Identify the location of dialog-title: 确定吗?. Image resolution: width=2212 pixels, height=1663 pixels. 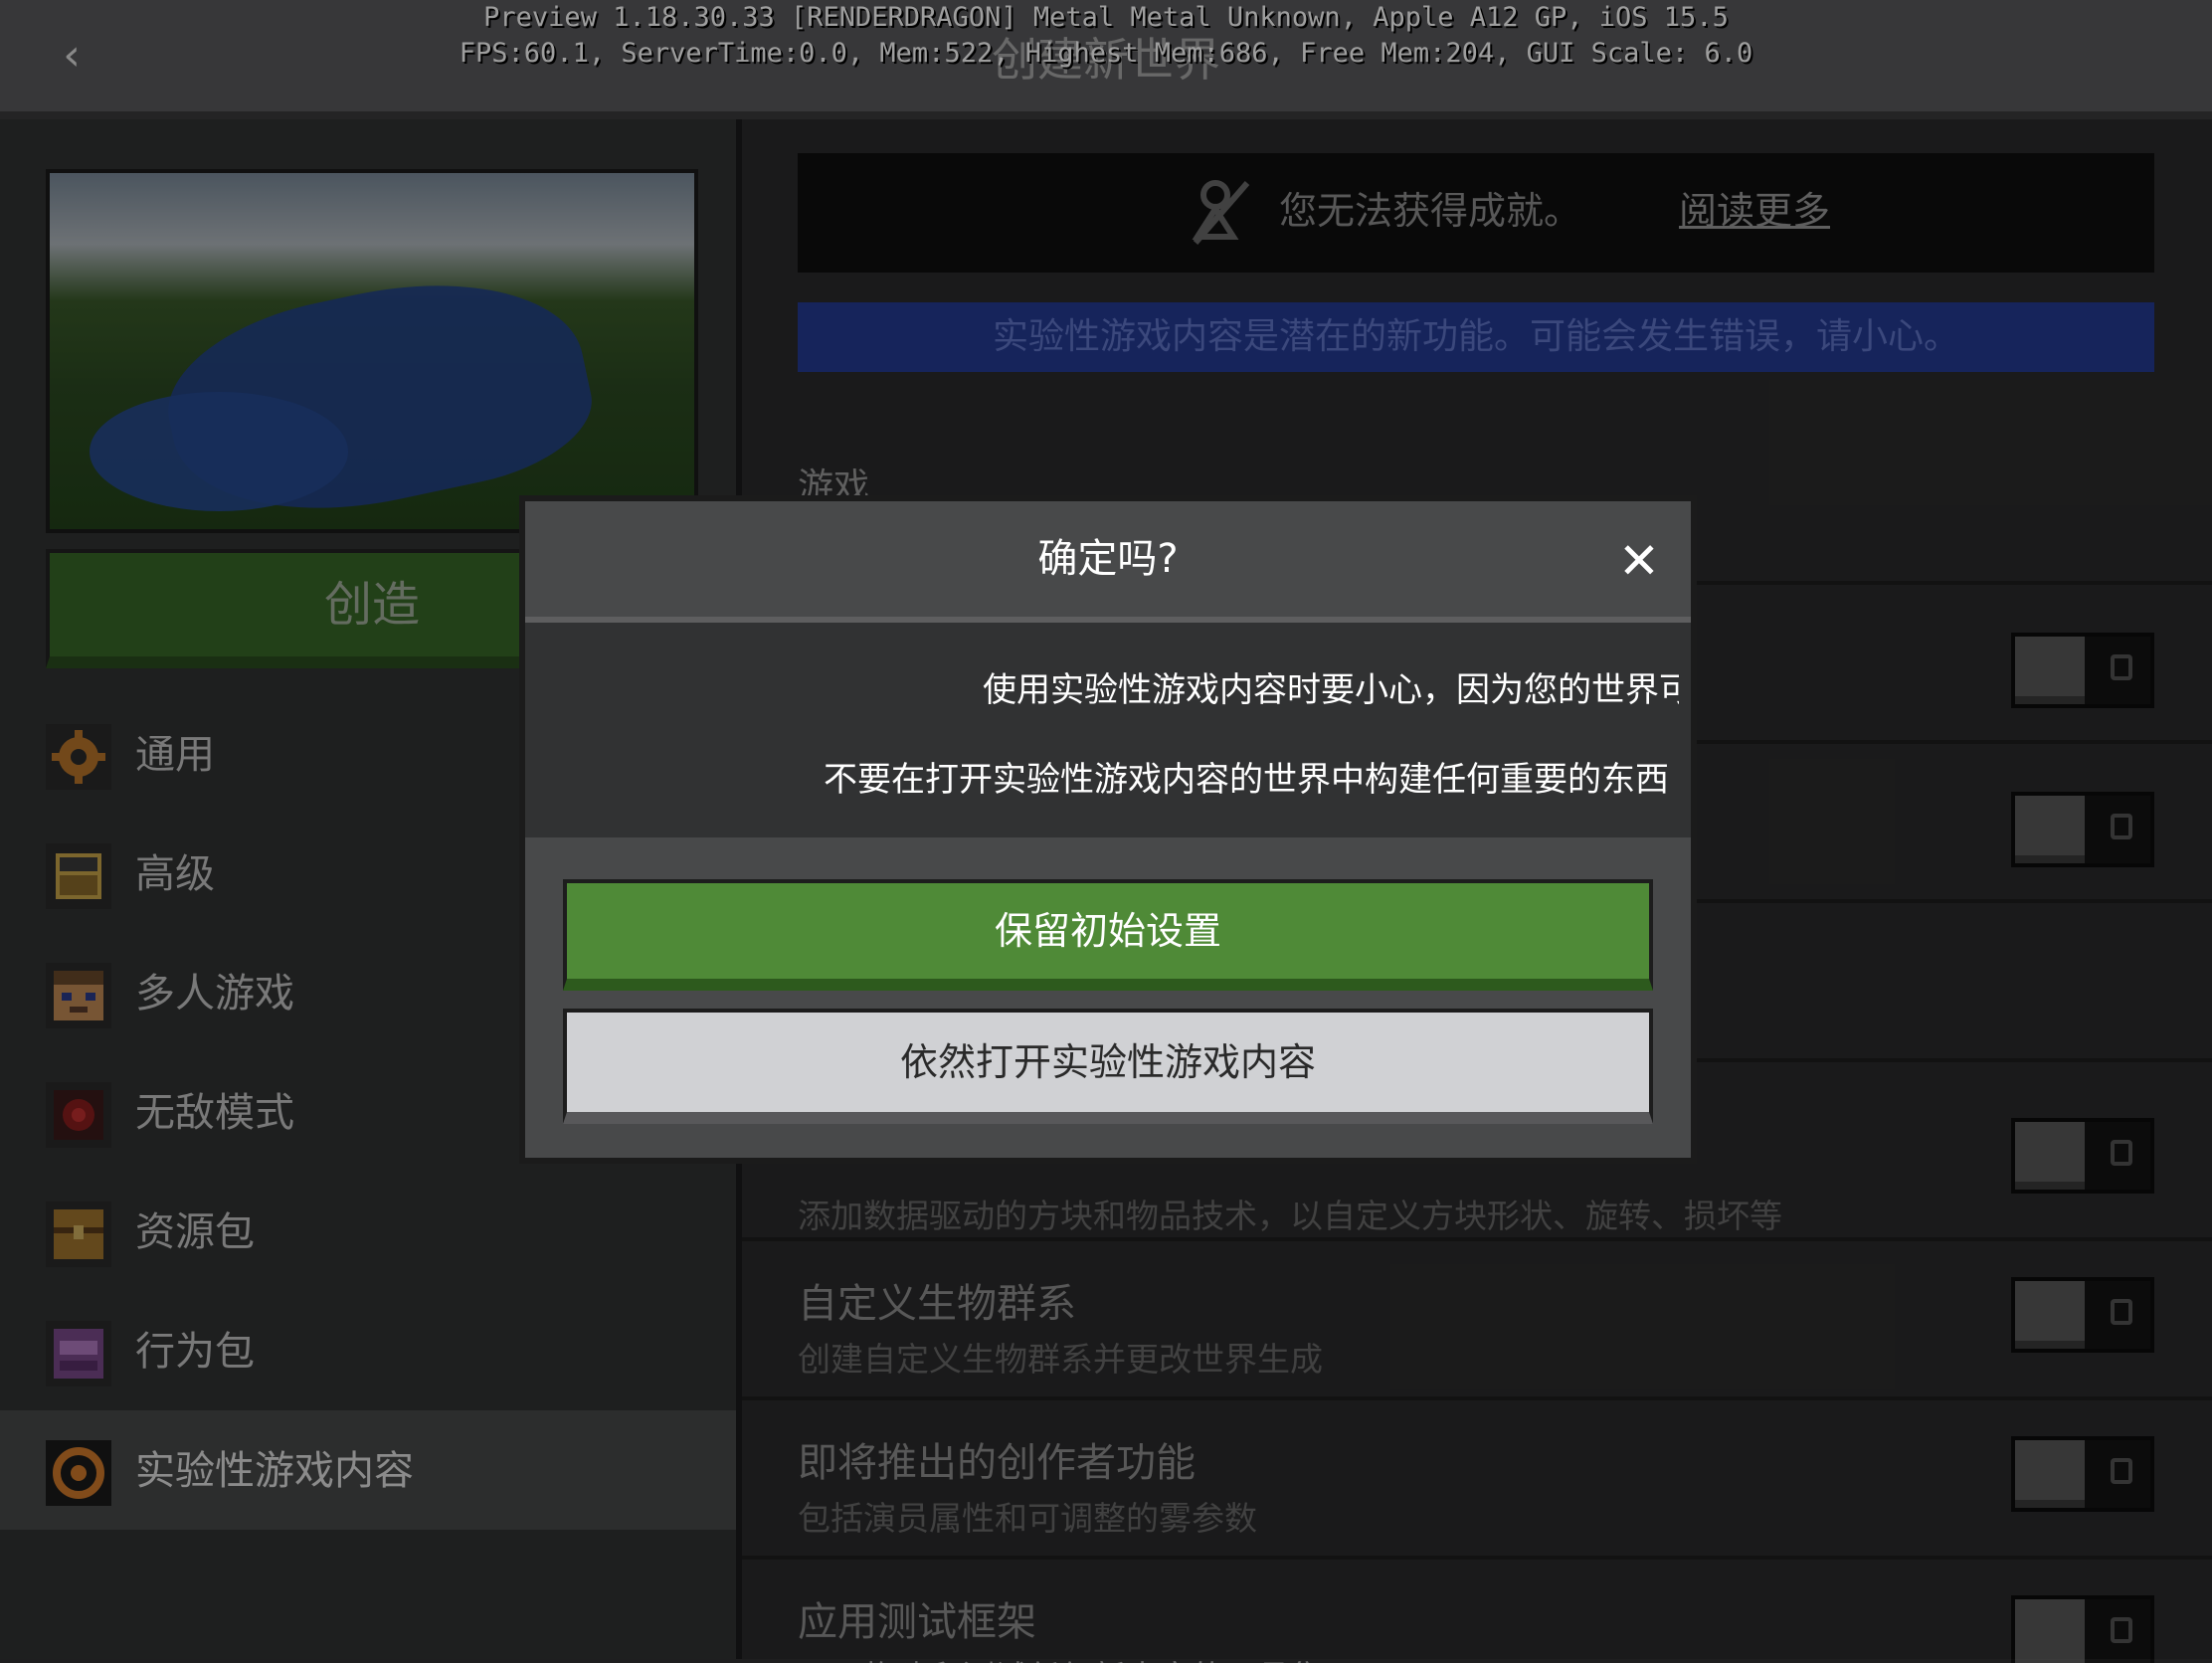
(1108, 559).